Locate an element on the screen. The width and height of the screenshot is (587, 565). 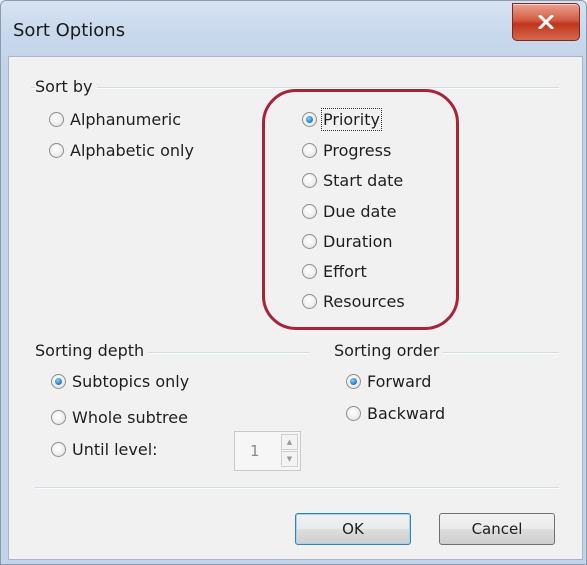
radio-priority: Priority is located at coordinates (342, 119).